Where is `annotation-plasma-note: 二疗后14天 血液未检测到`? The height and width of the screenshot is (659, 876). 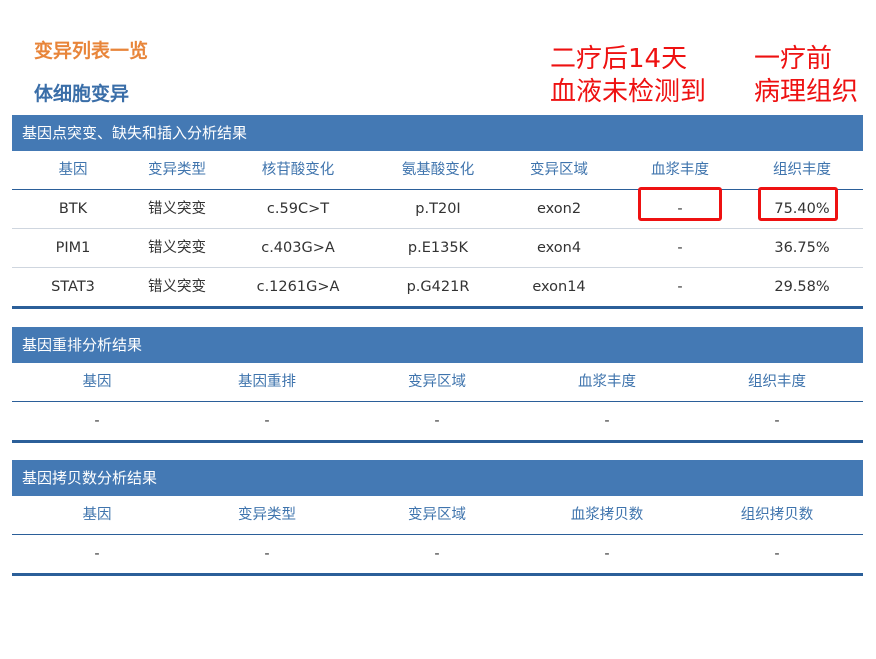 annotation-plasma-note: 二疗后14天 血液未检测到 is located at coordinates (628, 76).